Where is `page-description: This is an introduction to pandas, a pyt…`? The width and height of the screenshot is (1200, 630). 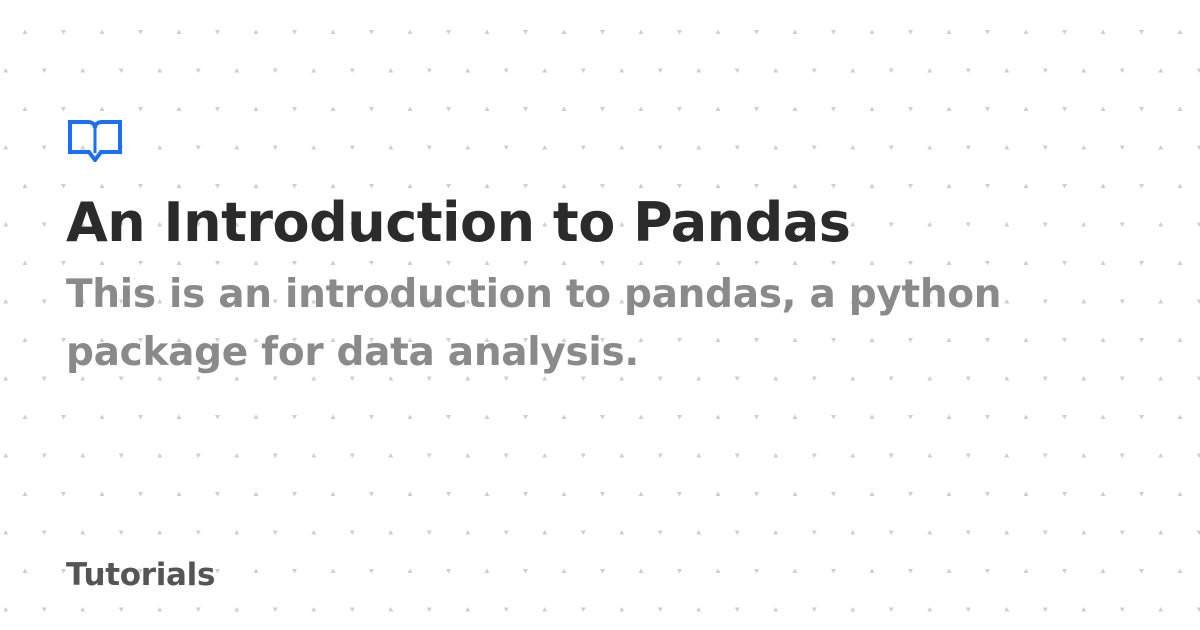 page-description: This is an introduction to pandas, a pyt… is located at coordinates (534, 323).